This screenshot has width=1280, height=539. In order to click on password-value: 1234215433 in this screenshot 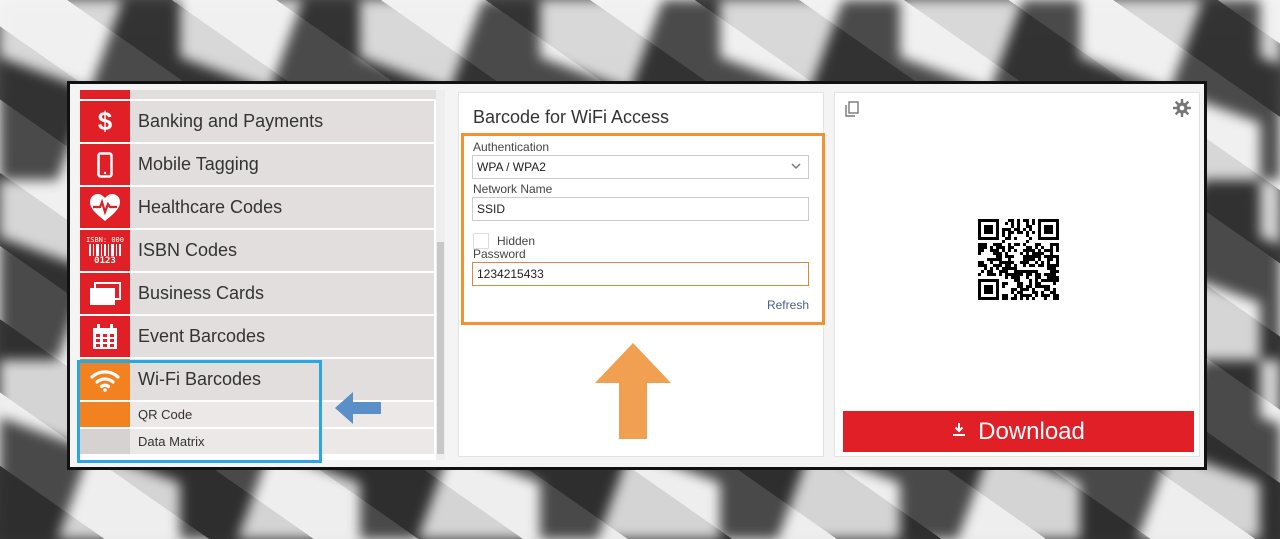, I will do `click(510, 274)`.